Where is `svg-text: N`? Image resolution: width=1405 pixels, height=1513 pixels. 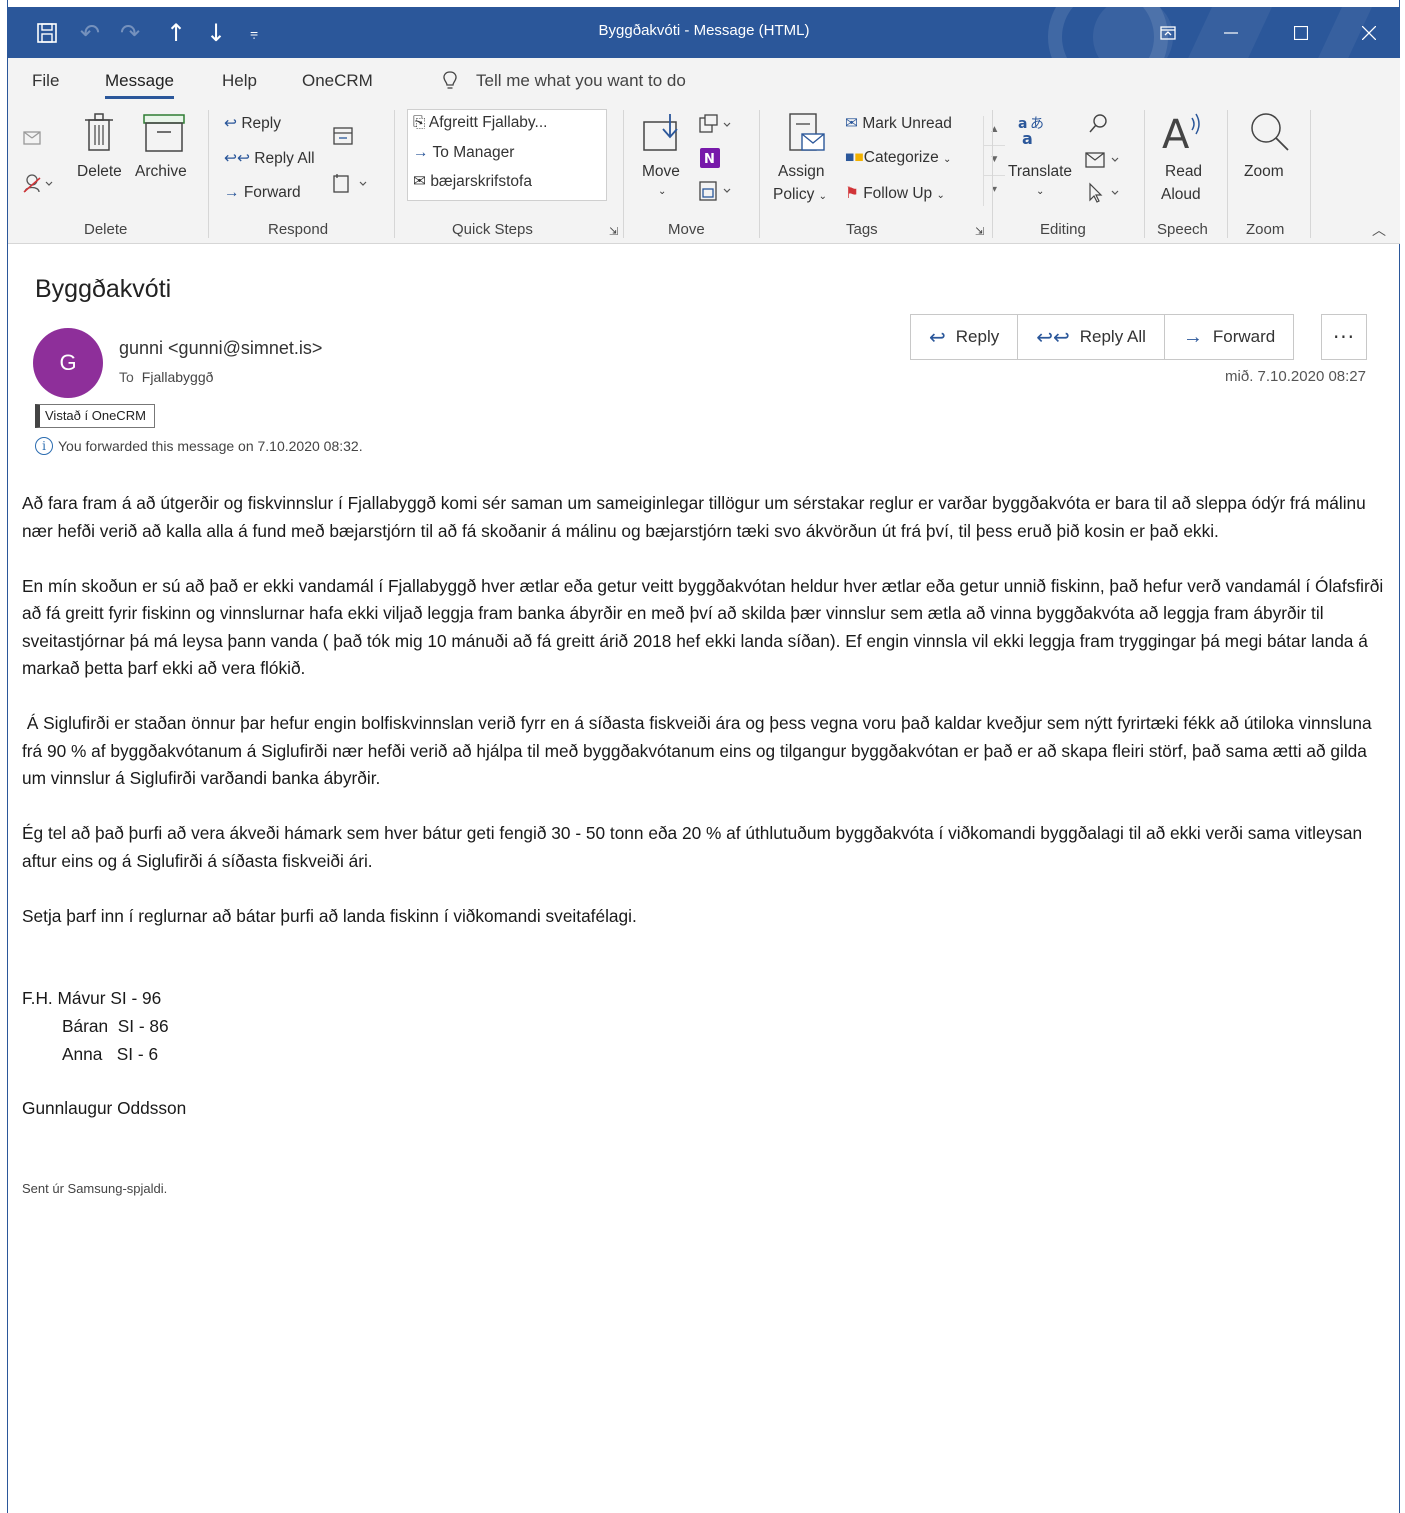
svg-text: N is located at coordinates (709, 159).